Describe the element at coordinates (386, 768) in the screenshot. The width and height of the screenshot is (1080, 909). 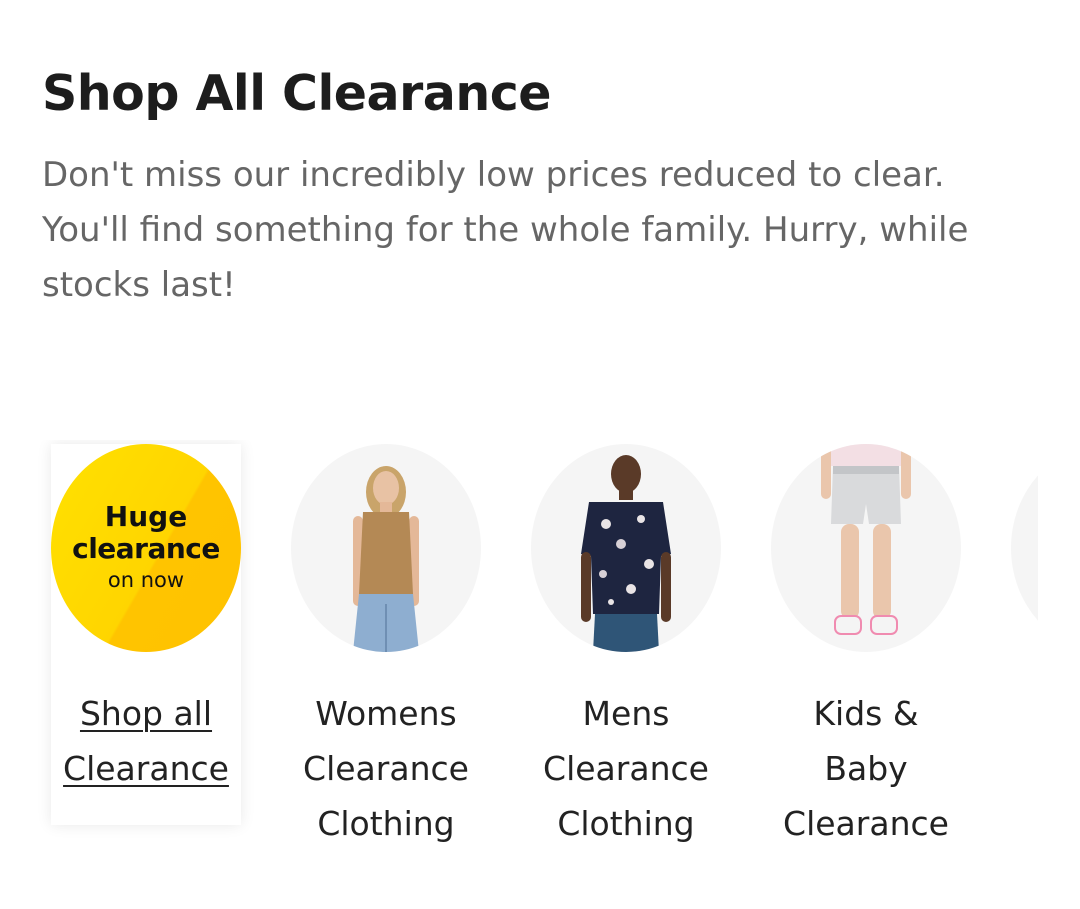
I see `category-label-womens: Womens Clearance Clothing` at that location.